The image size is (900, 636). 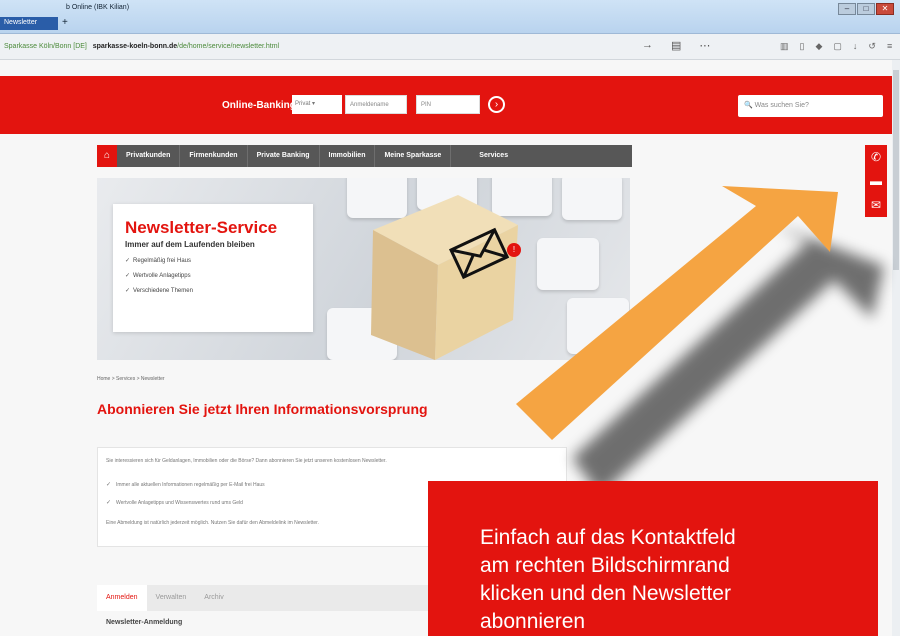 I want to click on callout-line-3: klicken und den Newsletter, so click(x=605, y=593).